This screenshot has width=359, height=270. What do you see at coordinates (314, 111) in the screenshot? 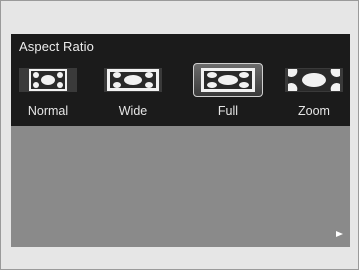
I see `option-zoom-label: Zoom` at bounding box center [314, 111].